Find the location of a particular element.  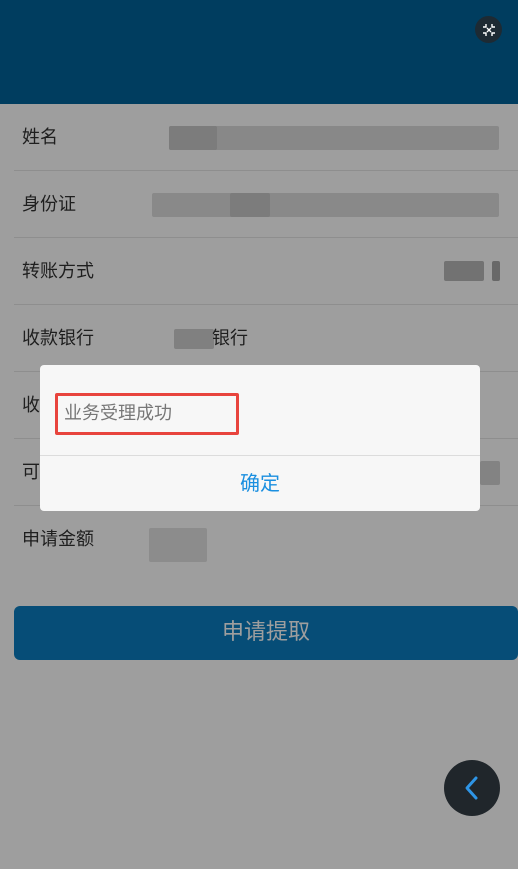

fullscreen-exit-icon is located at coordinates (488, 29).